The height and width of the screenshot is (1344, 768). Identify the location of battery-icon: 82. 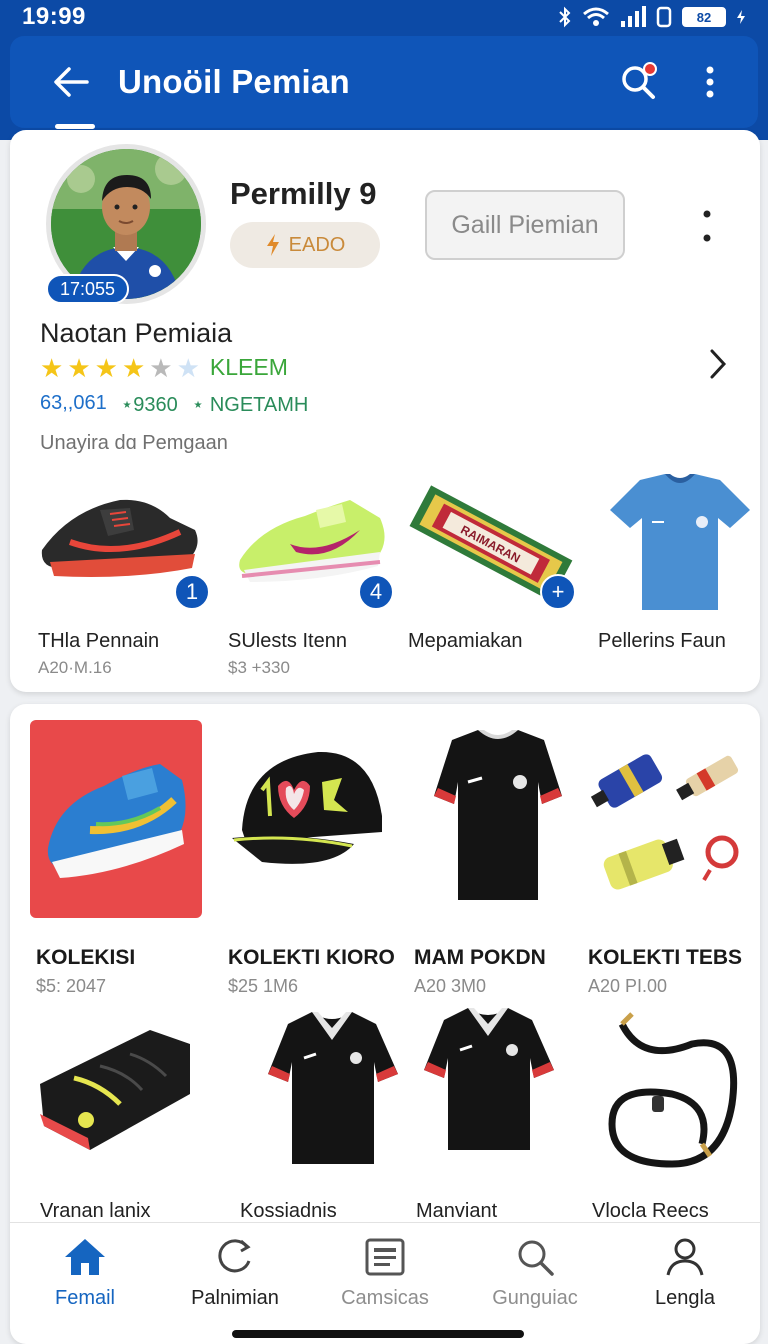
(704, 17).